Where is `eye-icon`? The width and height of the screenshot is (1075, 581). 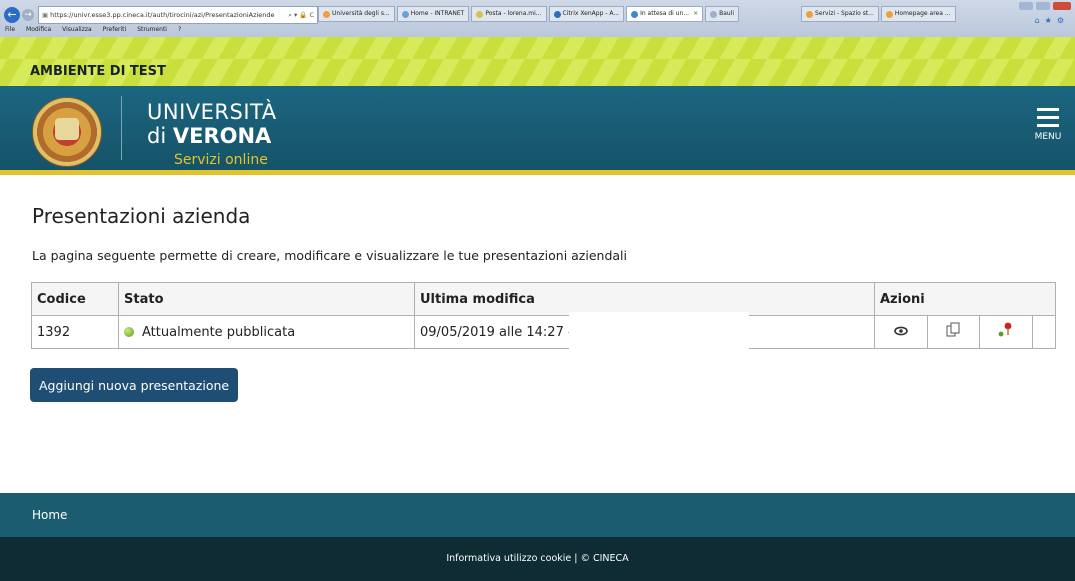 eye-icon is located at coordinates (900, 331).